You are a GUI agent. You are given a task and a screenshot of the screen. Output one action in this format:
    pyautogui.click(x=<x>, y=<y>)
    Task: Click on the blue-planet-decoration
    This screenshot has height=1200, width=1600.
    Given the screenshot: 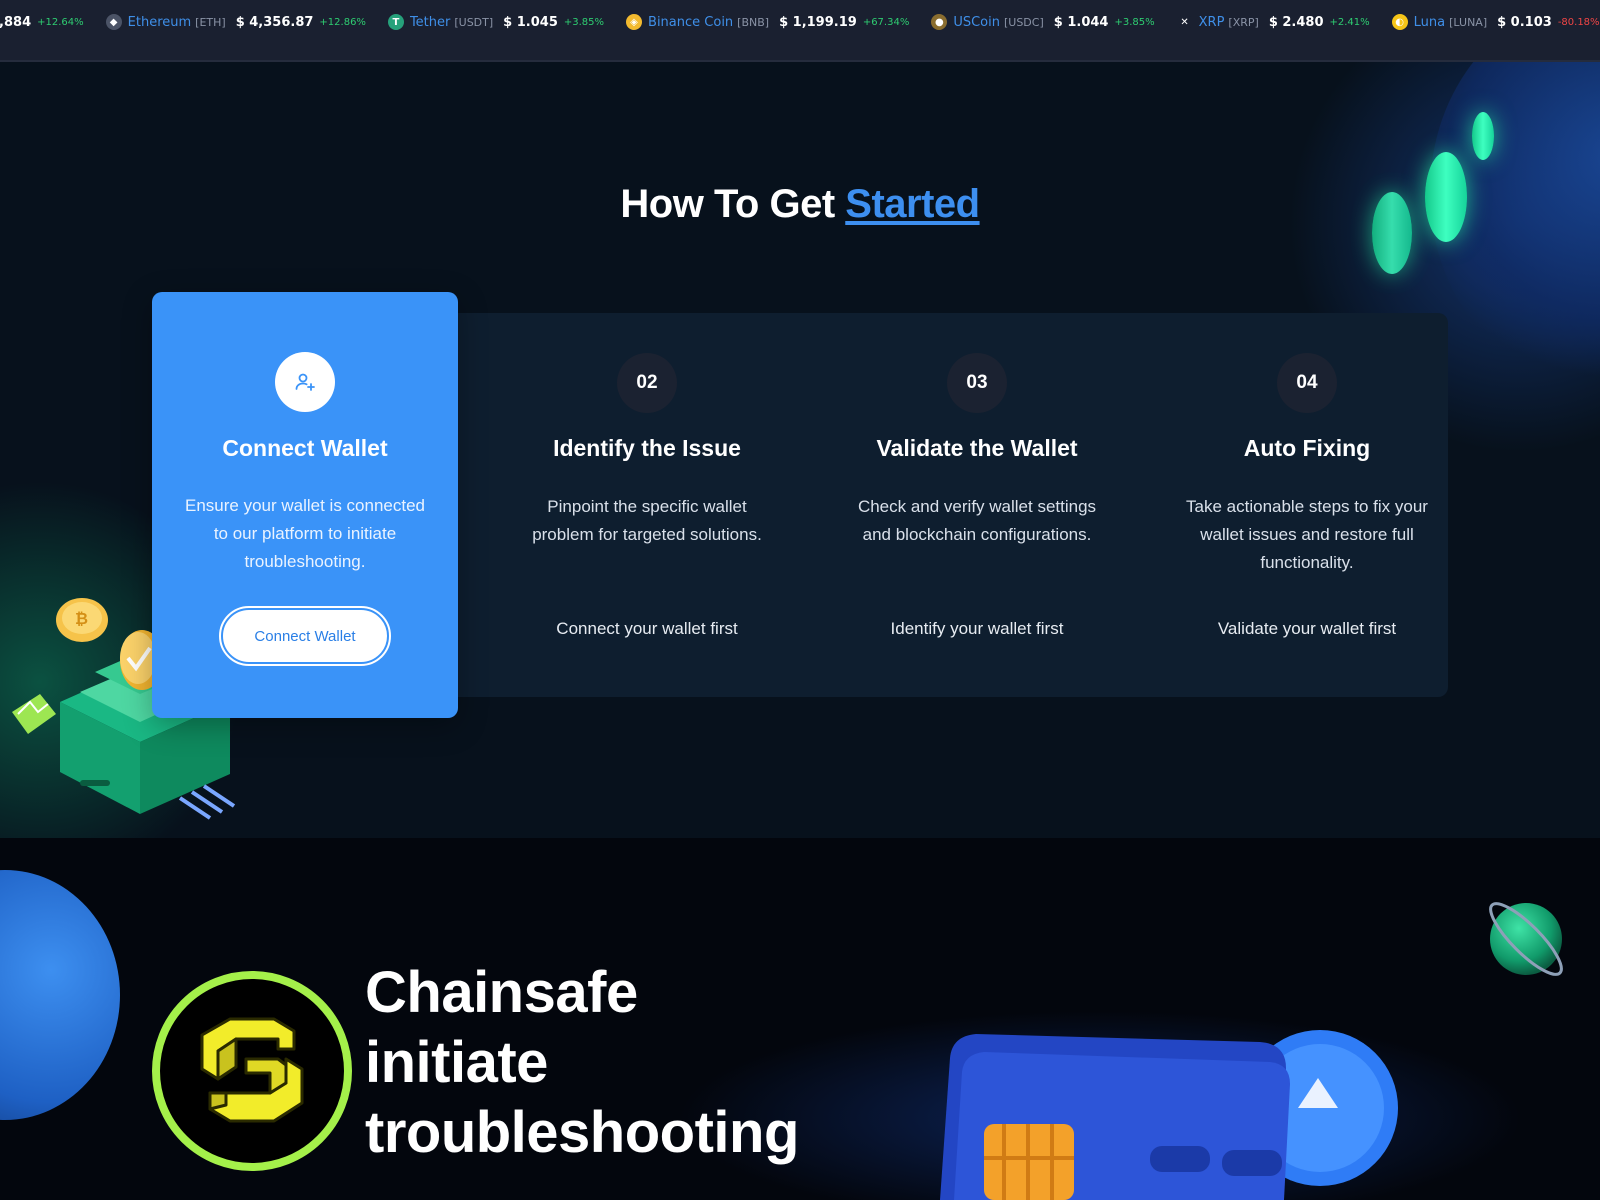 What is the action you would take?
    pyautogui.click(x=60, y=995)
    